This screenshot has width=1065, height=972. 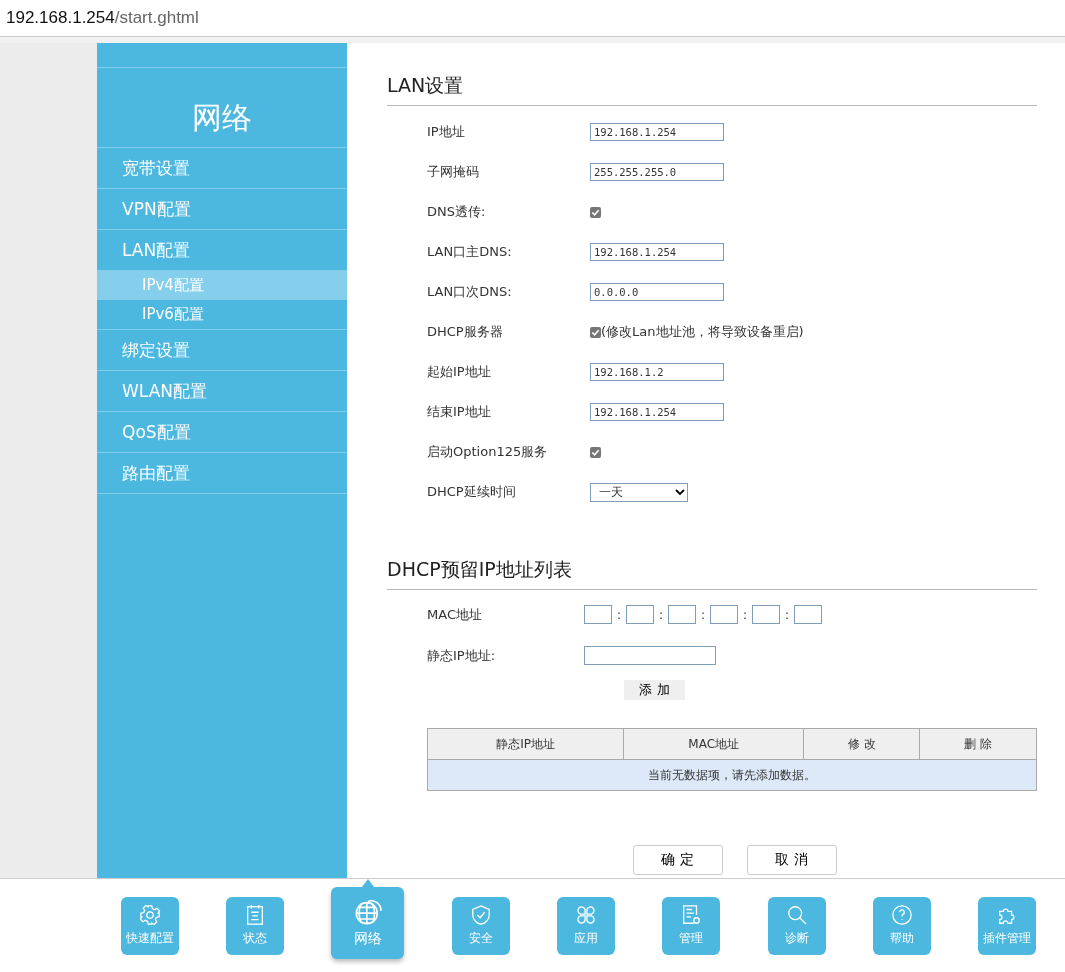 I want to click on text-input: 0.0.0.0, so click(x=657, y=292).